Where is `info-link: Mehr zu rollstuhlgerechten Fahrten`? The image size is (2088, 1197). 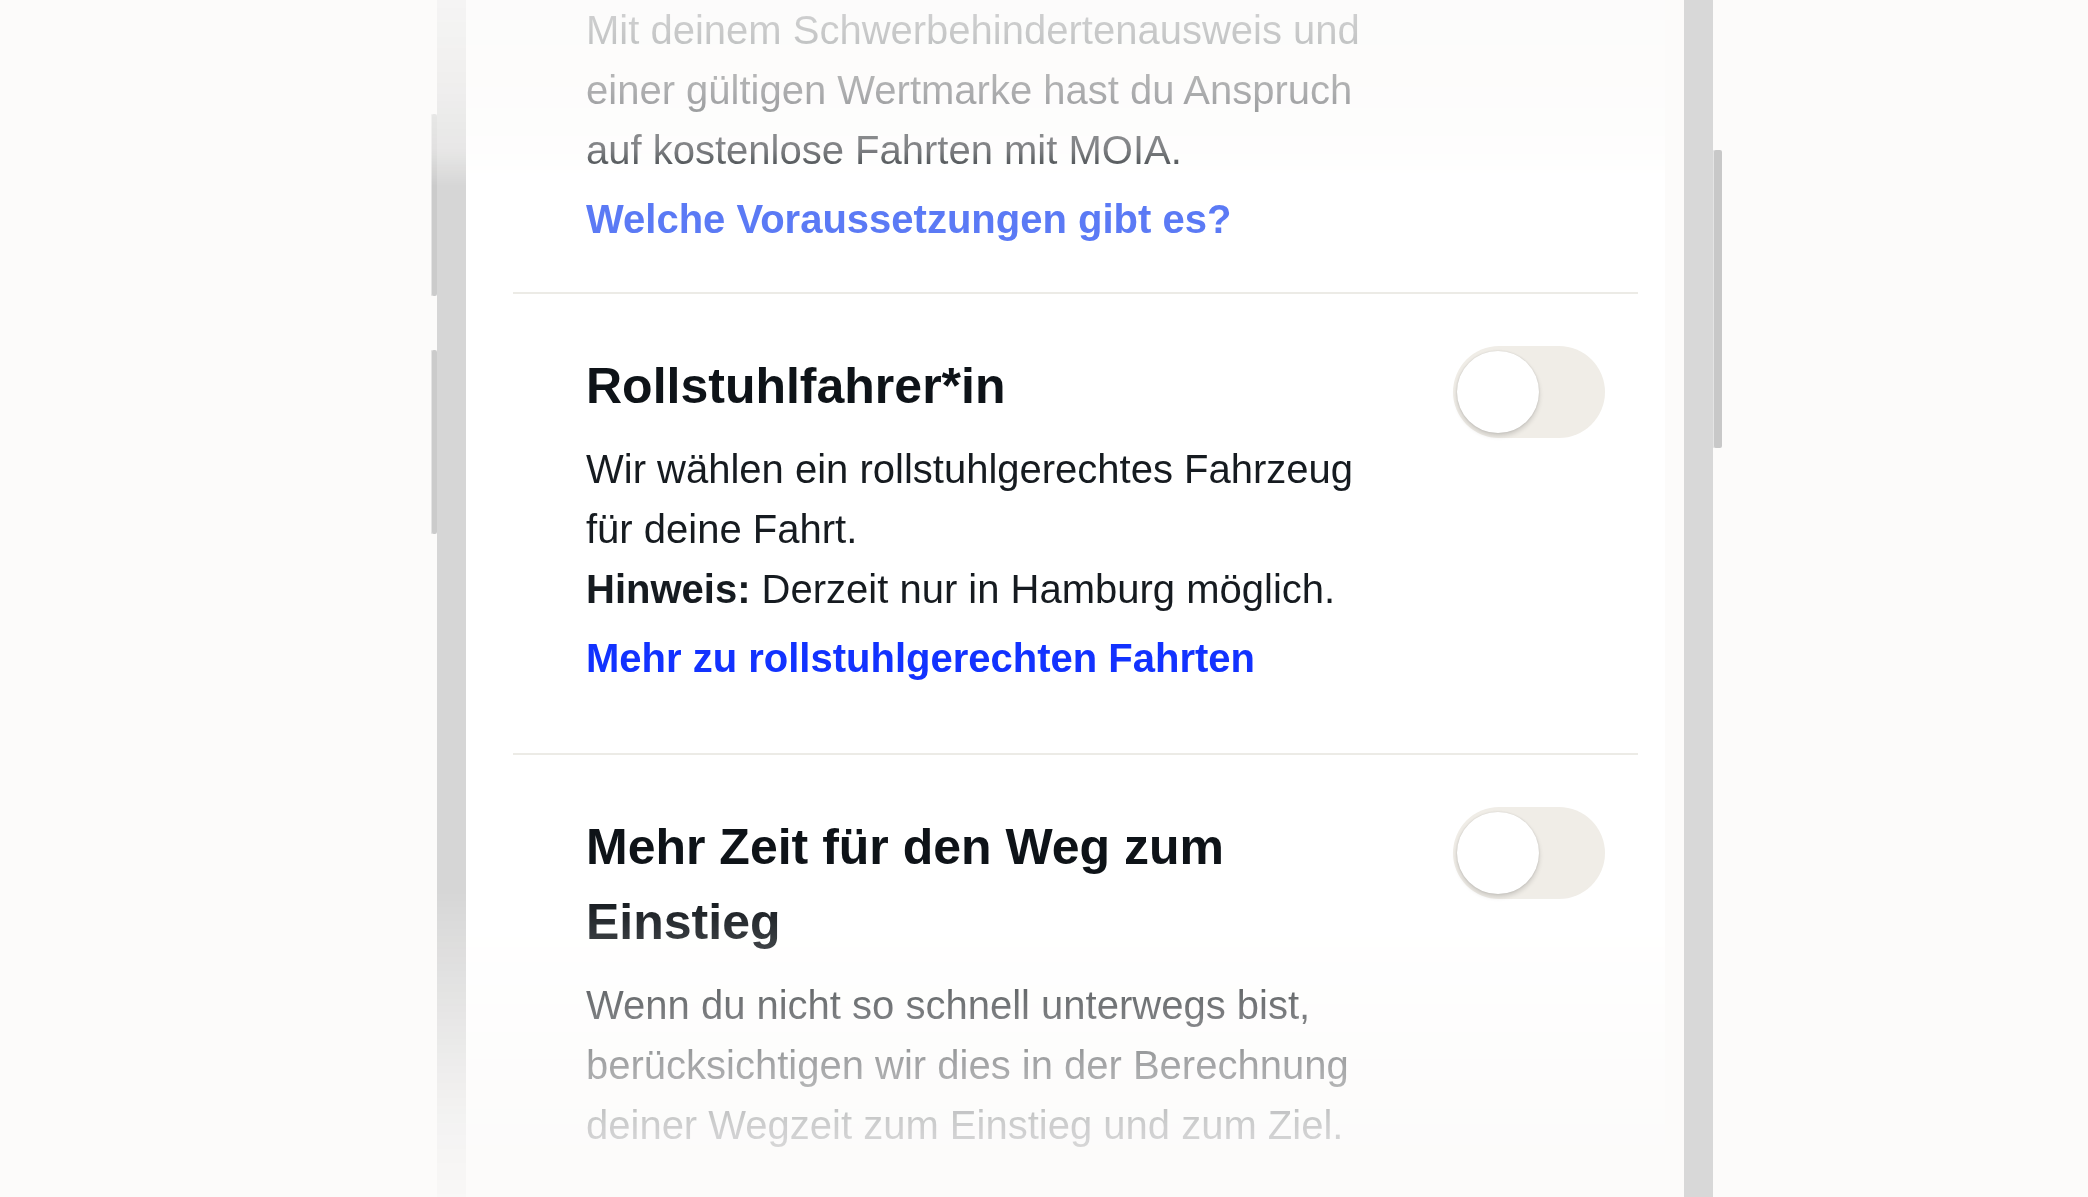 info-link: Mehr zu rollstuhlgerechten Fahrten is located at coordinates (920, 658).